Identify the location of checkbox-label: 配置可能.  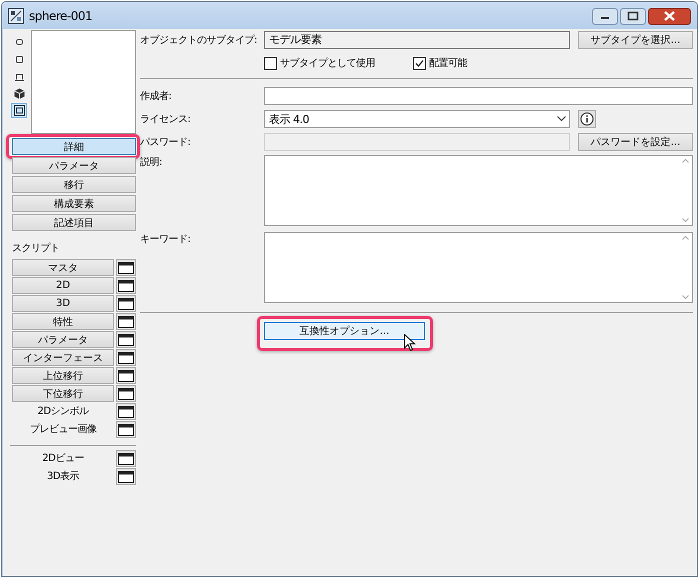
(448, 63).